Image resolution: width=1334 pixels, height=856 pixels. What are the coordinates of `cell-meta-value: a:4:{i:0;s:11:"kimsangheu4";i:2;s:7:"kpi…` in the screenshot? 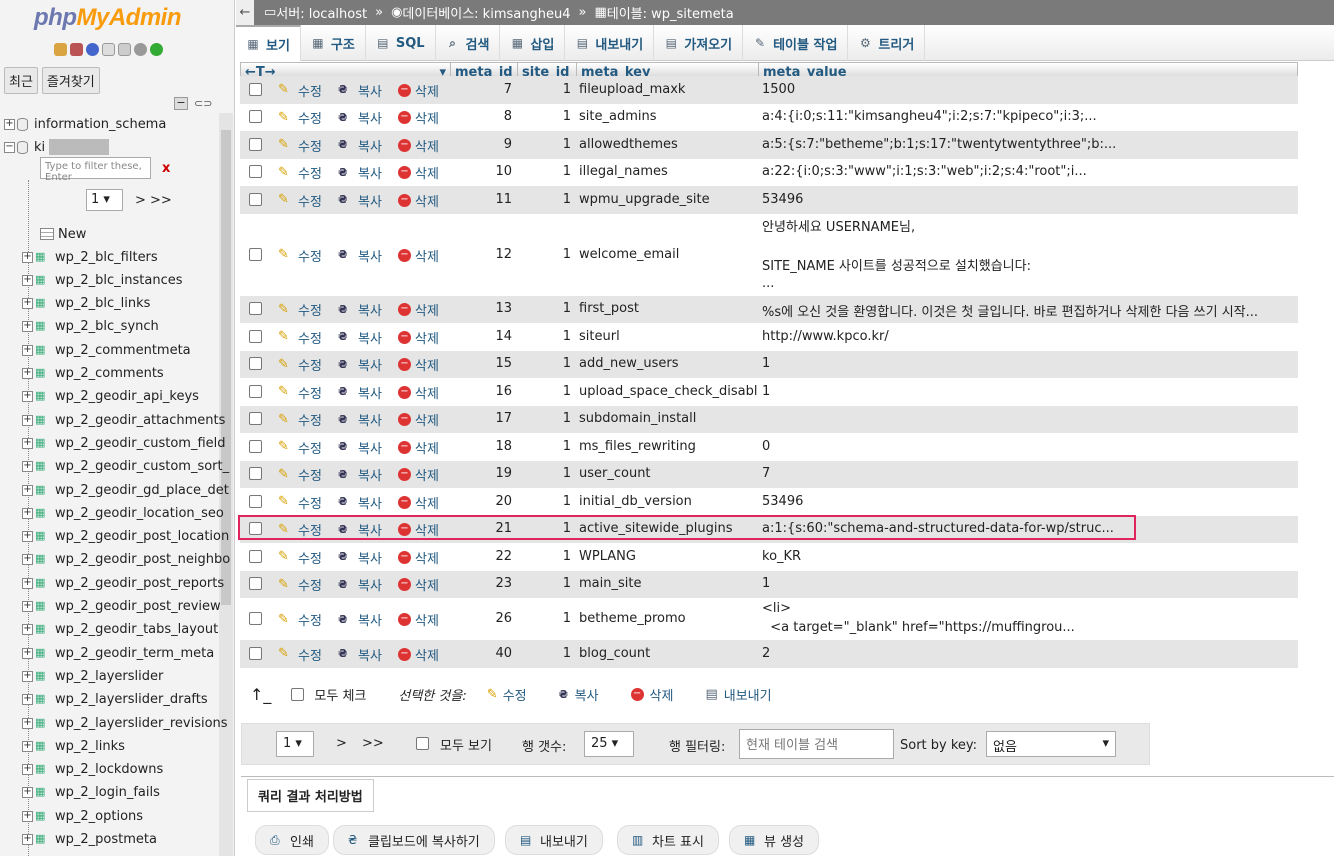 It's located at (1029, 116).